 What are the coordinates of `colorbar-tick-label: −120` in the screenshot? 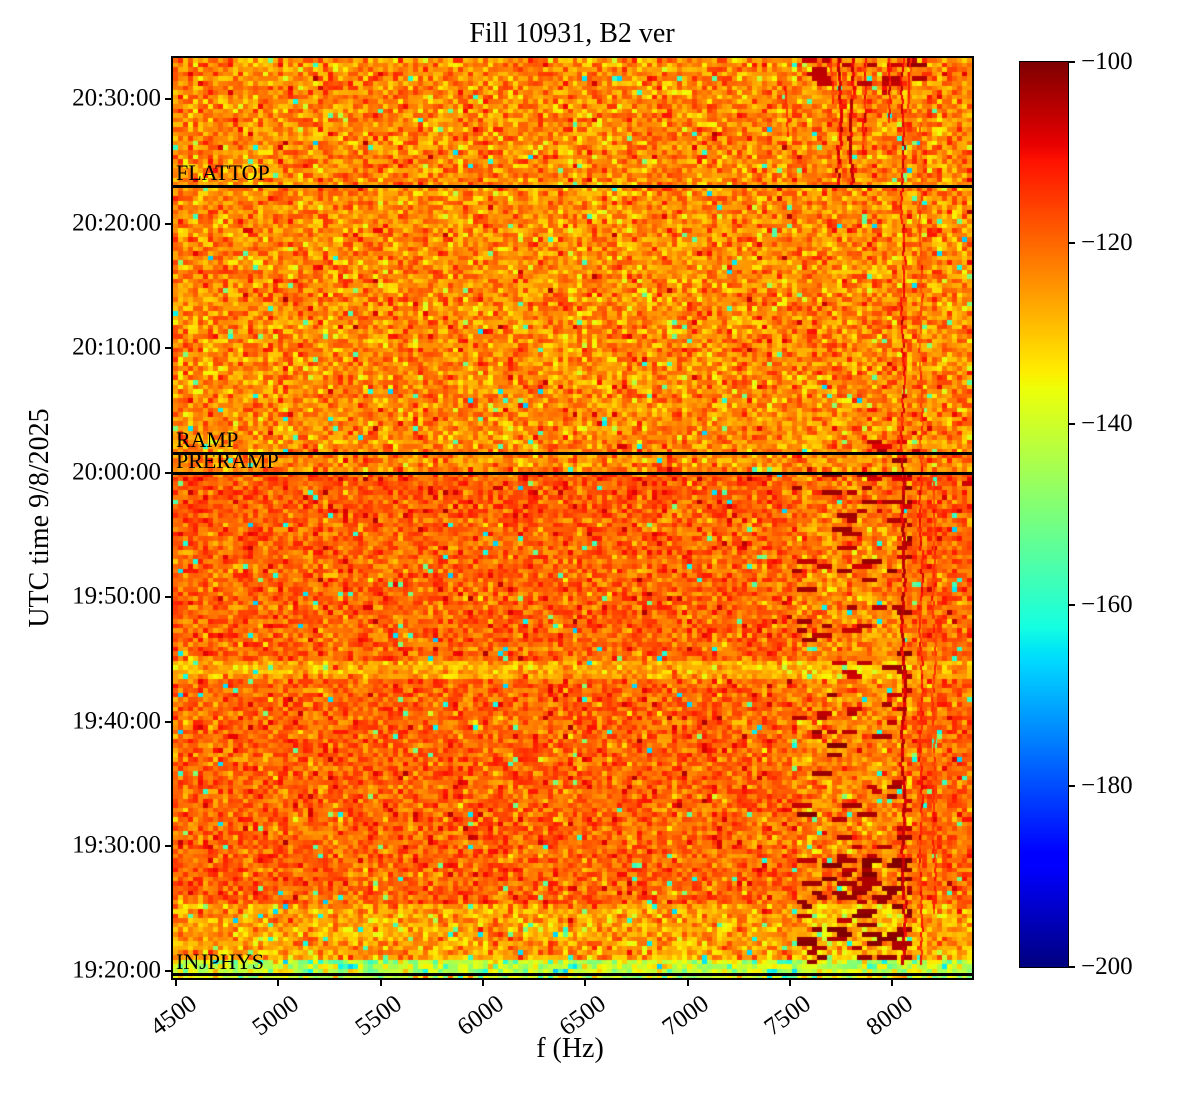 It's located at (1107, 242).